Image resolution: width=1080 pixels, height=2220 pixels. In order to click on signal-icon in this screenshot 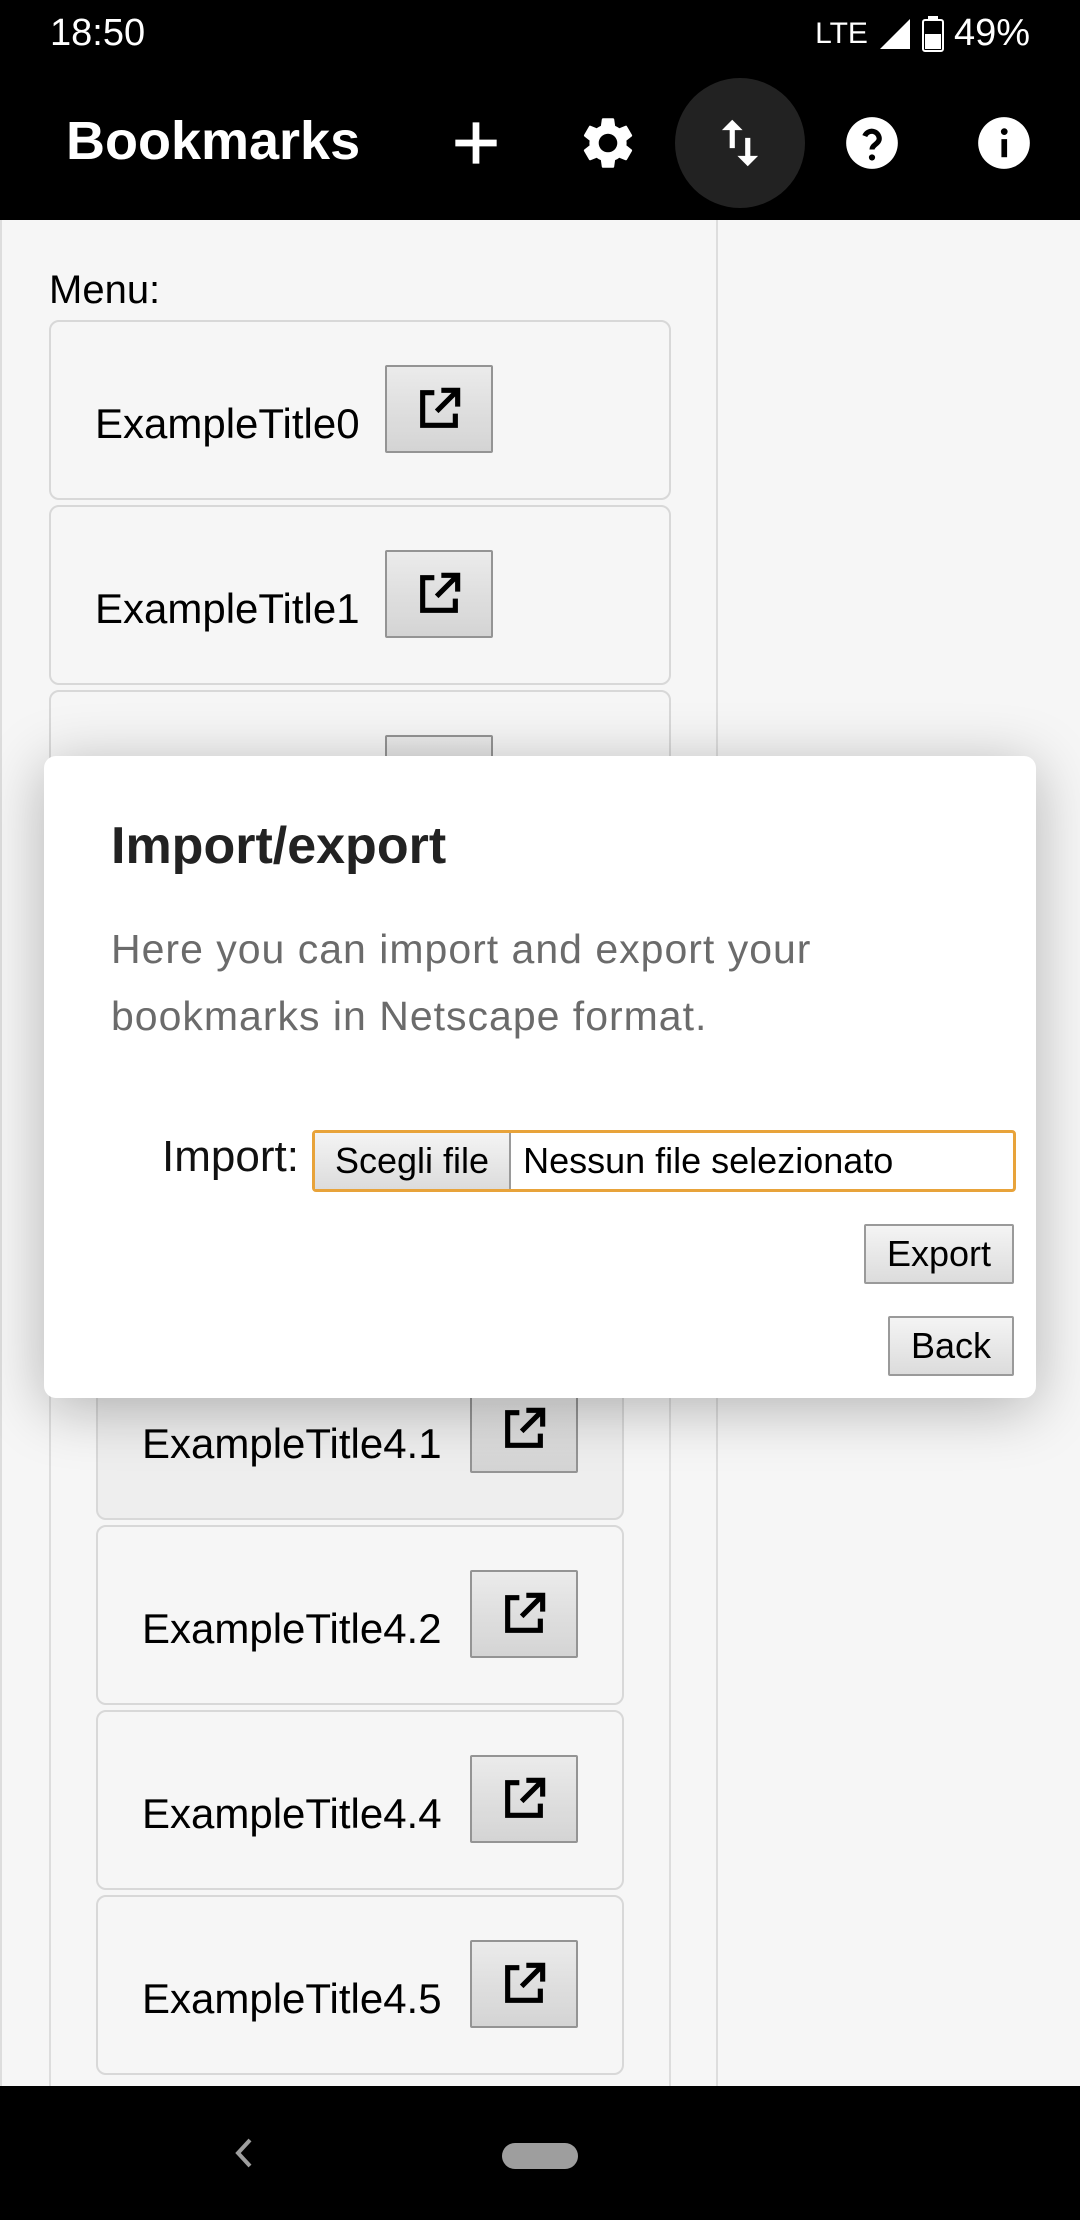, I will do `click(894, 33)`.